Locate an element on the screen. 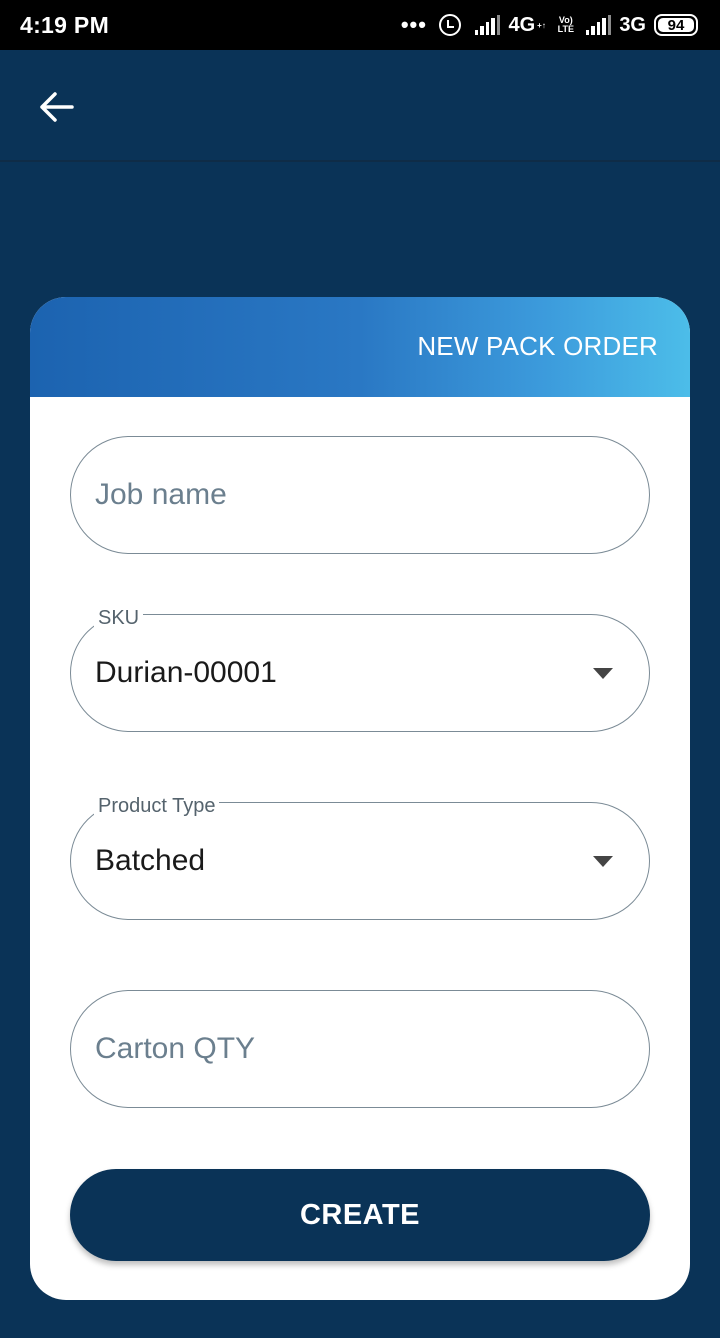  network-activity-icon: +↑ is located at coordinates (541, 25).